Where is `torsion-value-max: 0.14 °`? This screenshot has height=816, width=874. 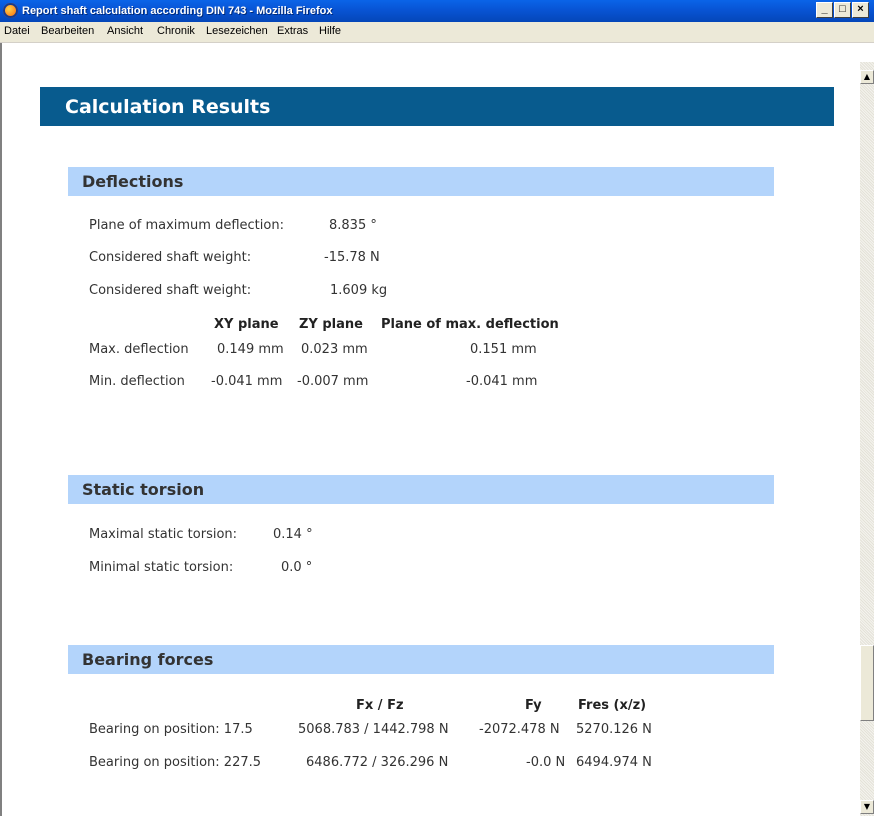 torsion-value-max: 0.14 ° is located at coordinates (293, 534).